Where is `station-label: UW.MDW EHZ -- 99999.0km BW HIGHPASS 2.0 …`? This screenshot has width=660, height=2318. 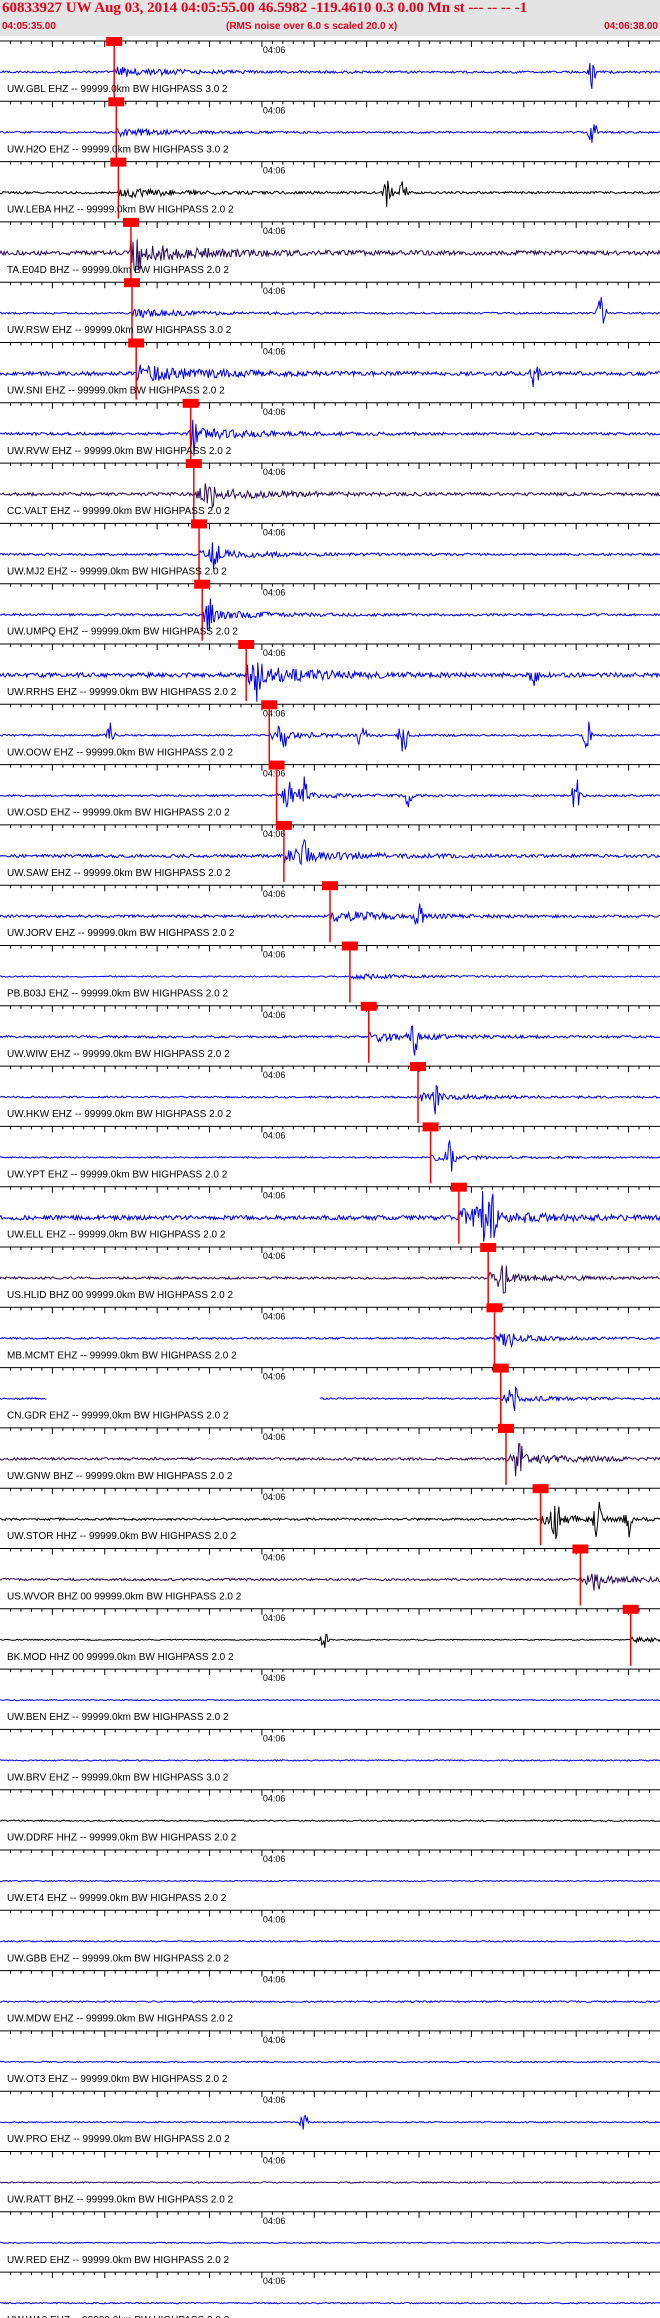
station-label: UW.MDW EHZ -- 99999.0km BW HIGHPASS 2.0 … is located at coordinates (120, 2019).